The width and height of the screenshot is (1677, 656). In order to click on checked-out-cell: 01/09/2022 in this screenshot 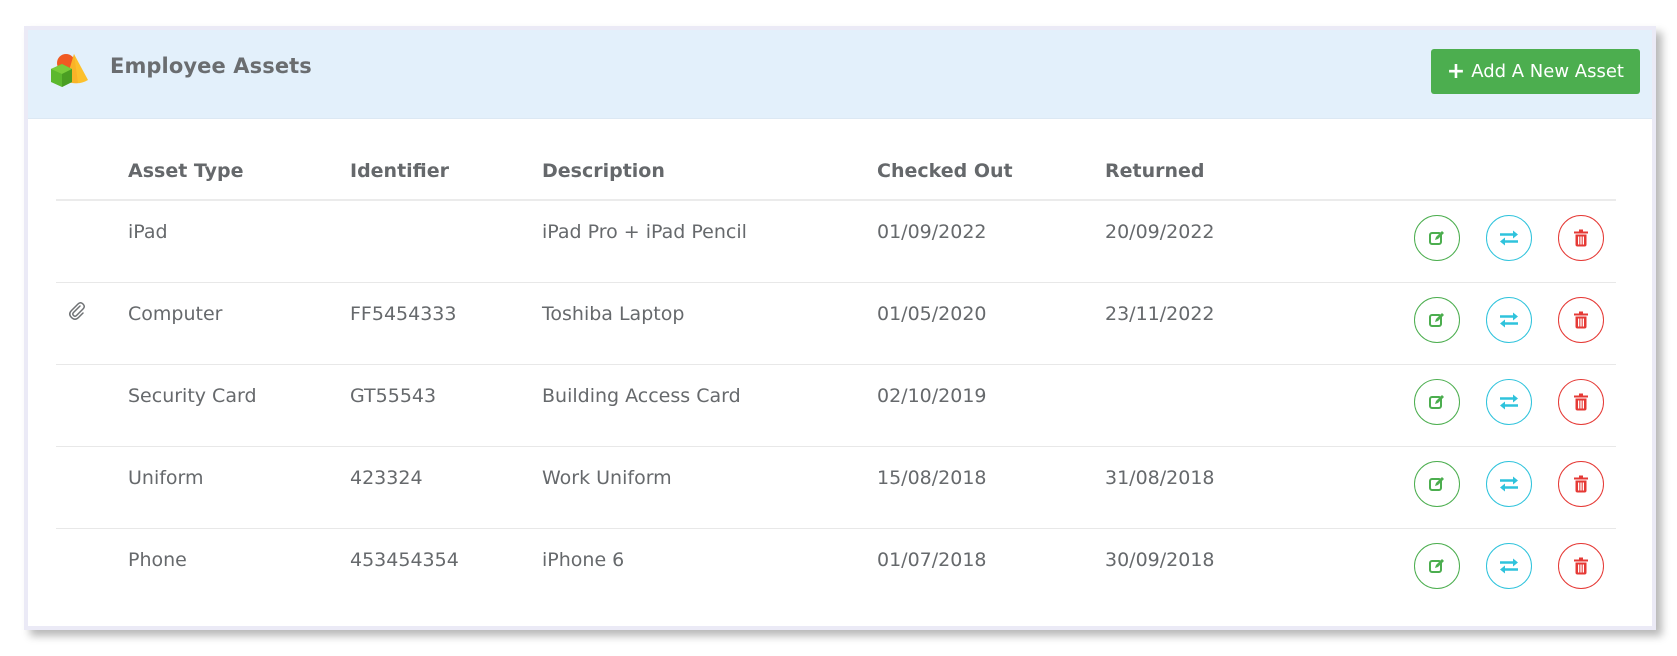, I will do `click(991, 241)`.